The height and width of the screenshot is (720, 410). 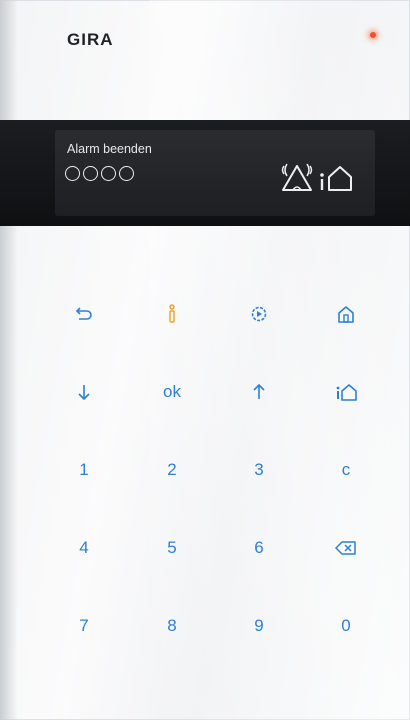 I want to click on arrow-down-button, so click(x=84, y=392).